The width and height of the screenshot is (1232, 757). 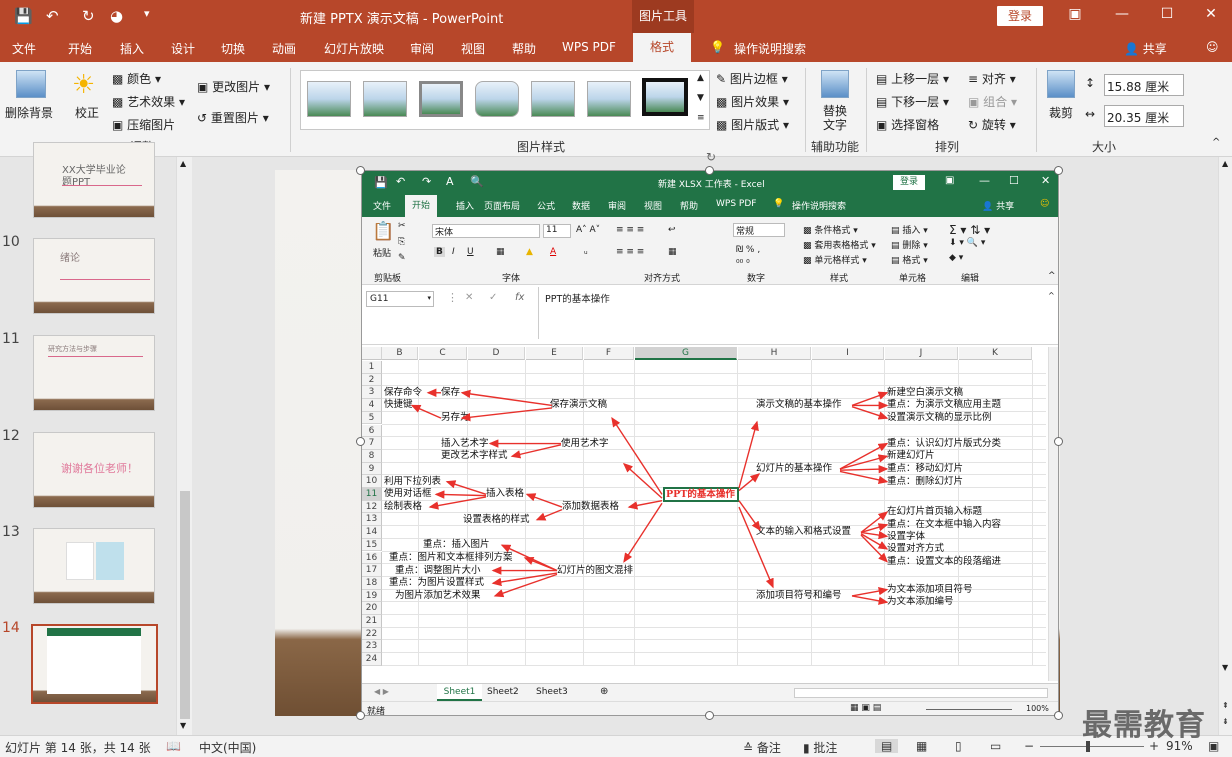 I want to click on tab-view: 视图, so click(x=473, y=48).